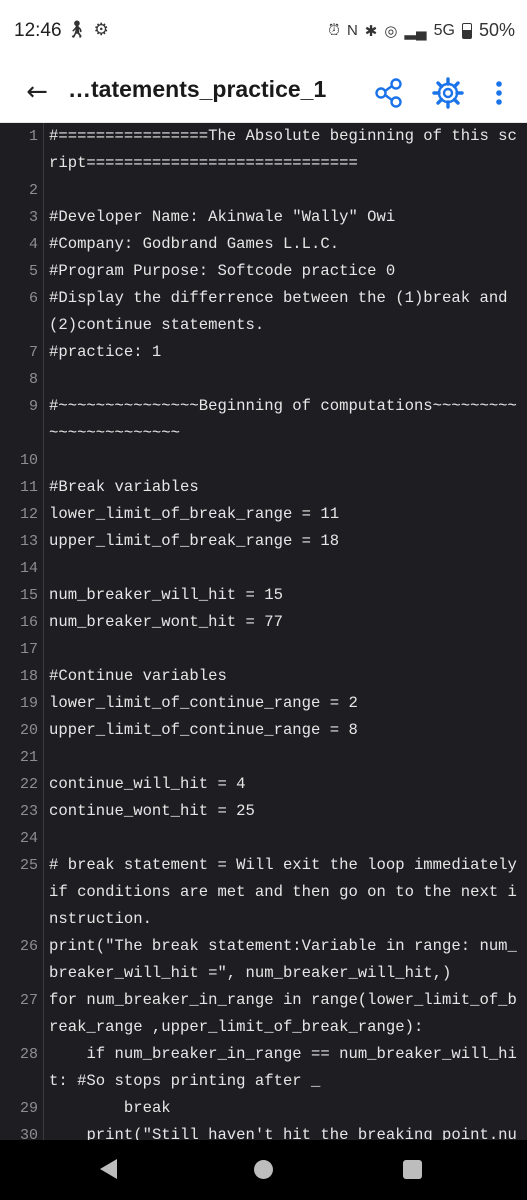 This screenshot has width=527, height=1200. What do you see at coordinates (37, 92) in the screenshot?
I see `back-button: ←` at bounding box center [37, 92].